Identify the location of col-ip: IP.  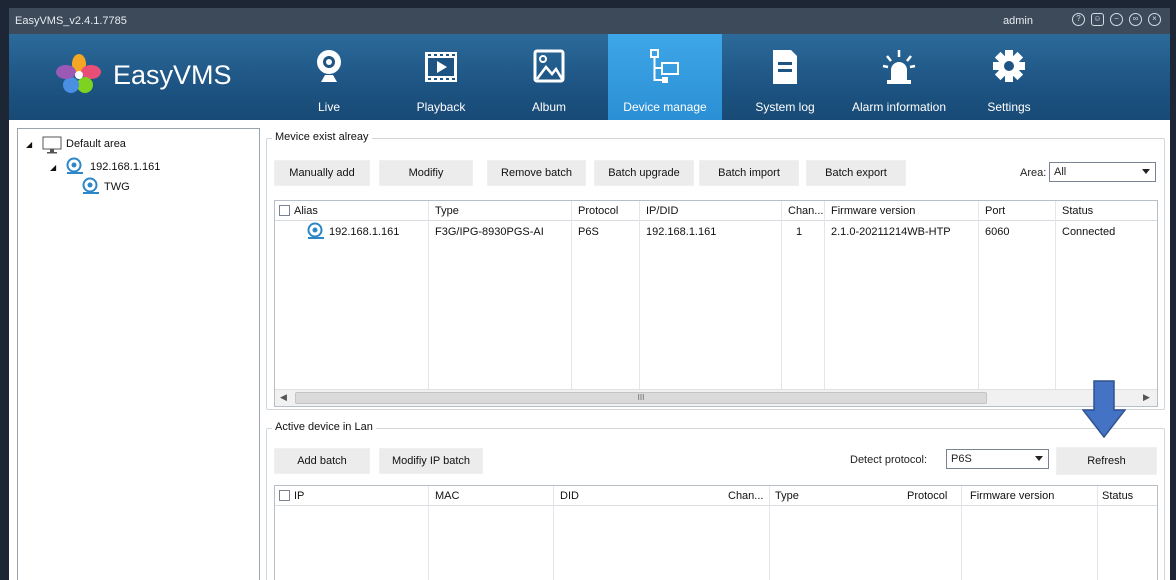
(299, 496).